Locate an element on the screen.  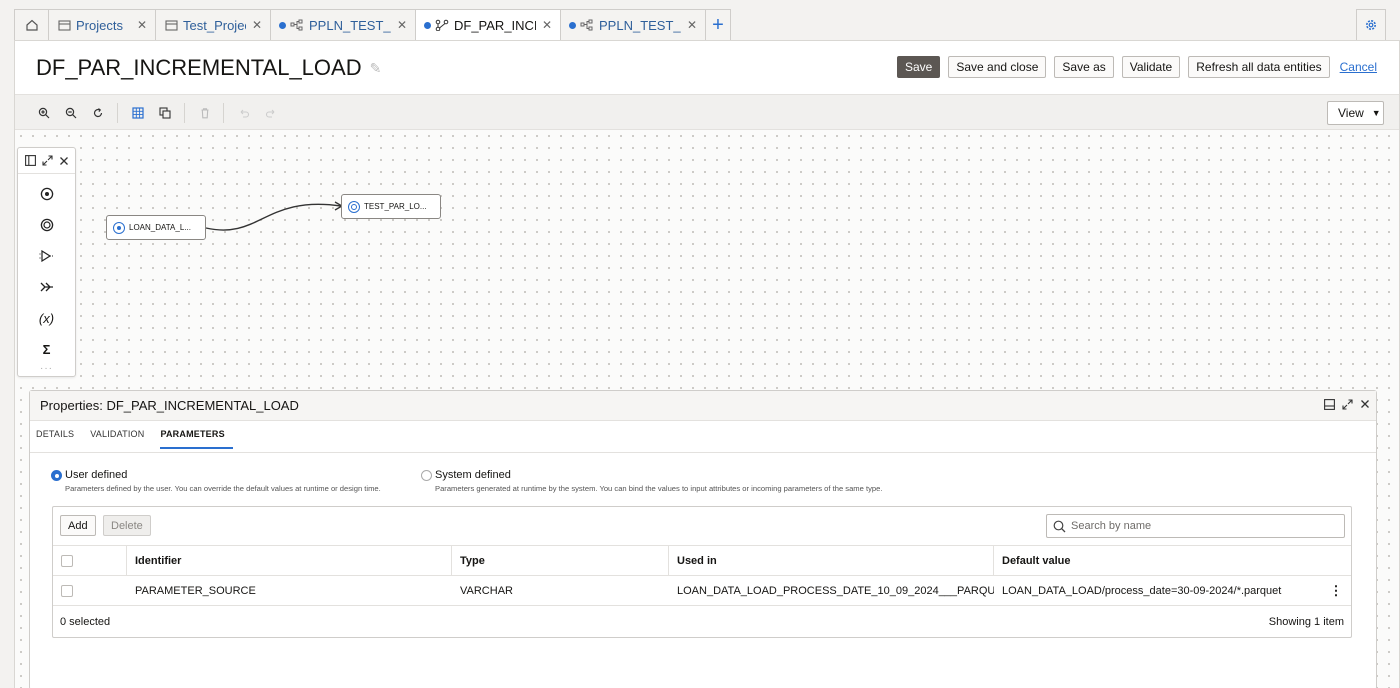
delete-button: Delete is located at coordinates (127, 525).